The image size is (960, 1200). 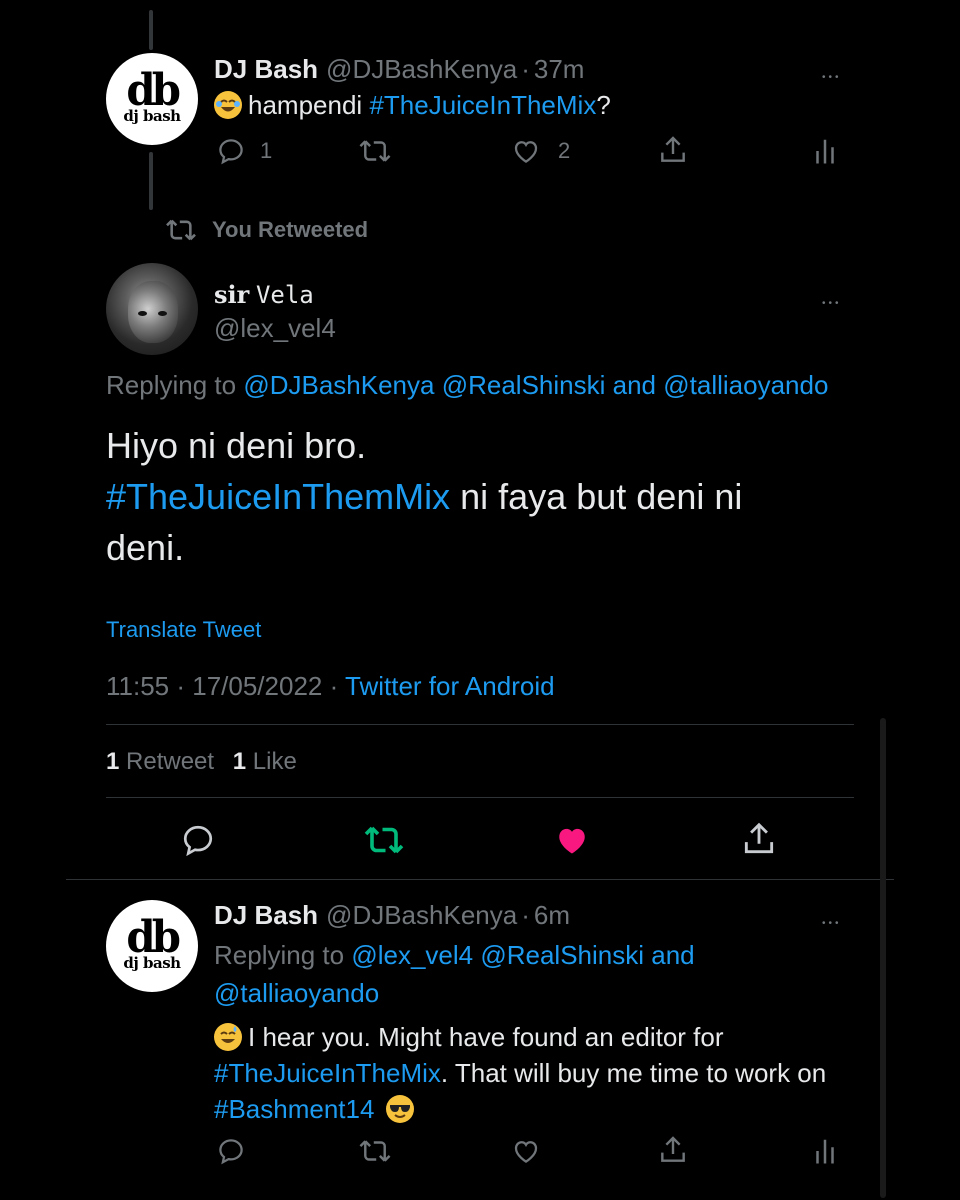 I want to click on retweet-stat-count: 1, so click(x=113, y=761).